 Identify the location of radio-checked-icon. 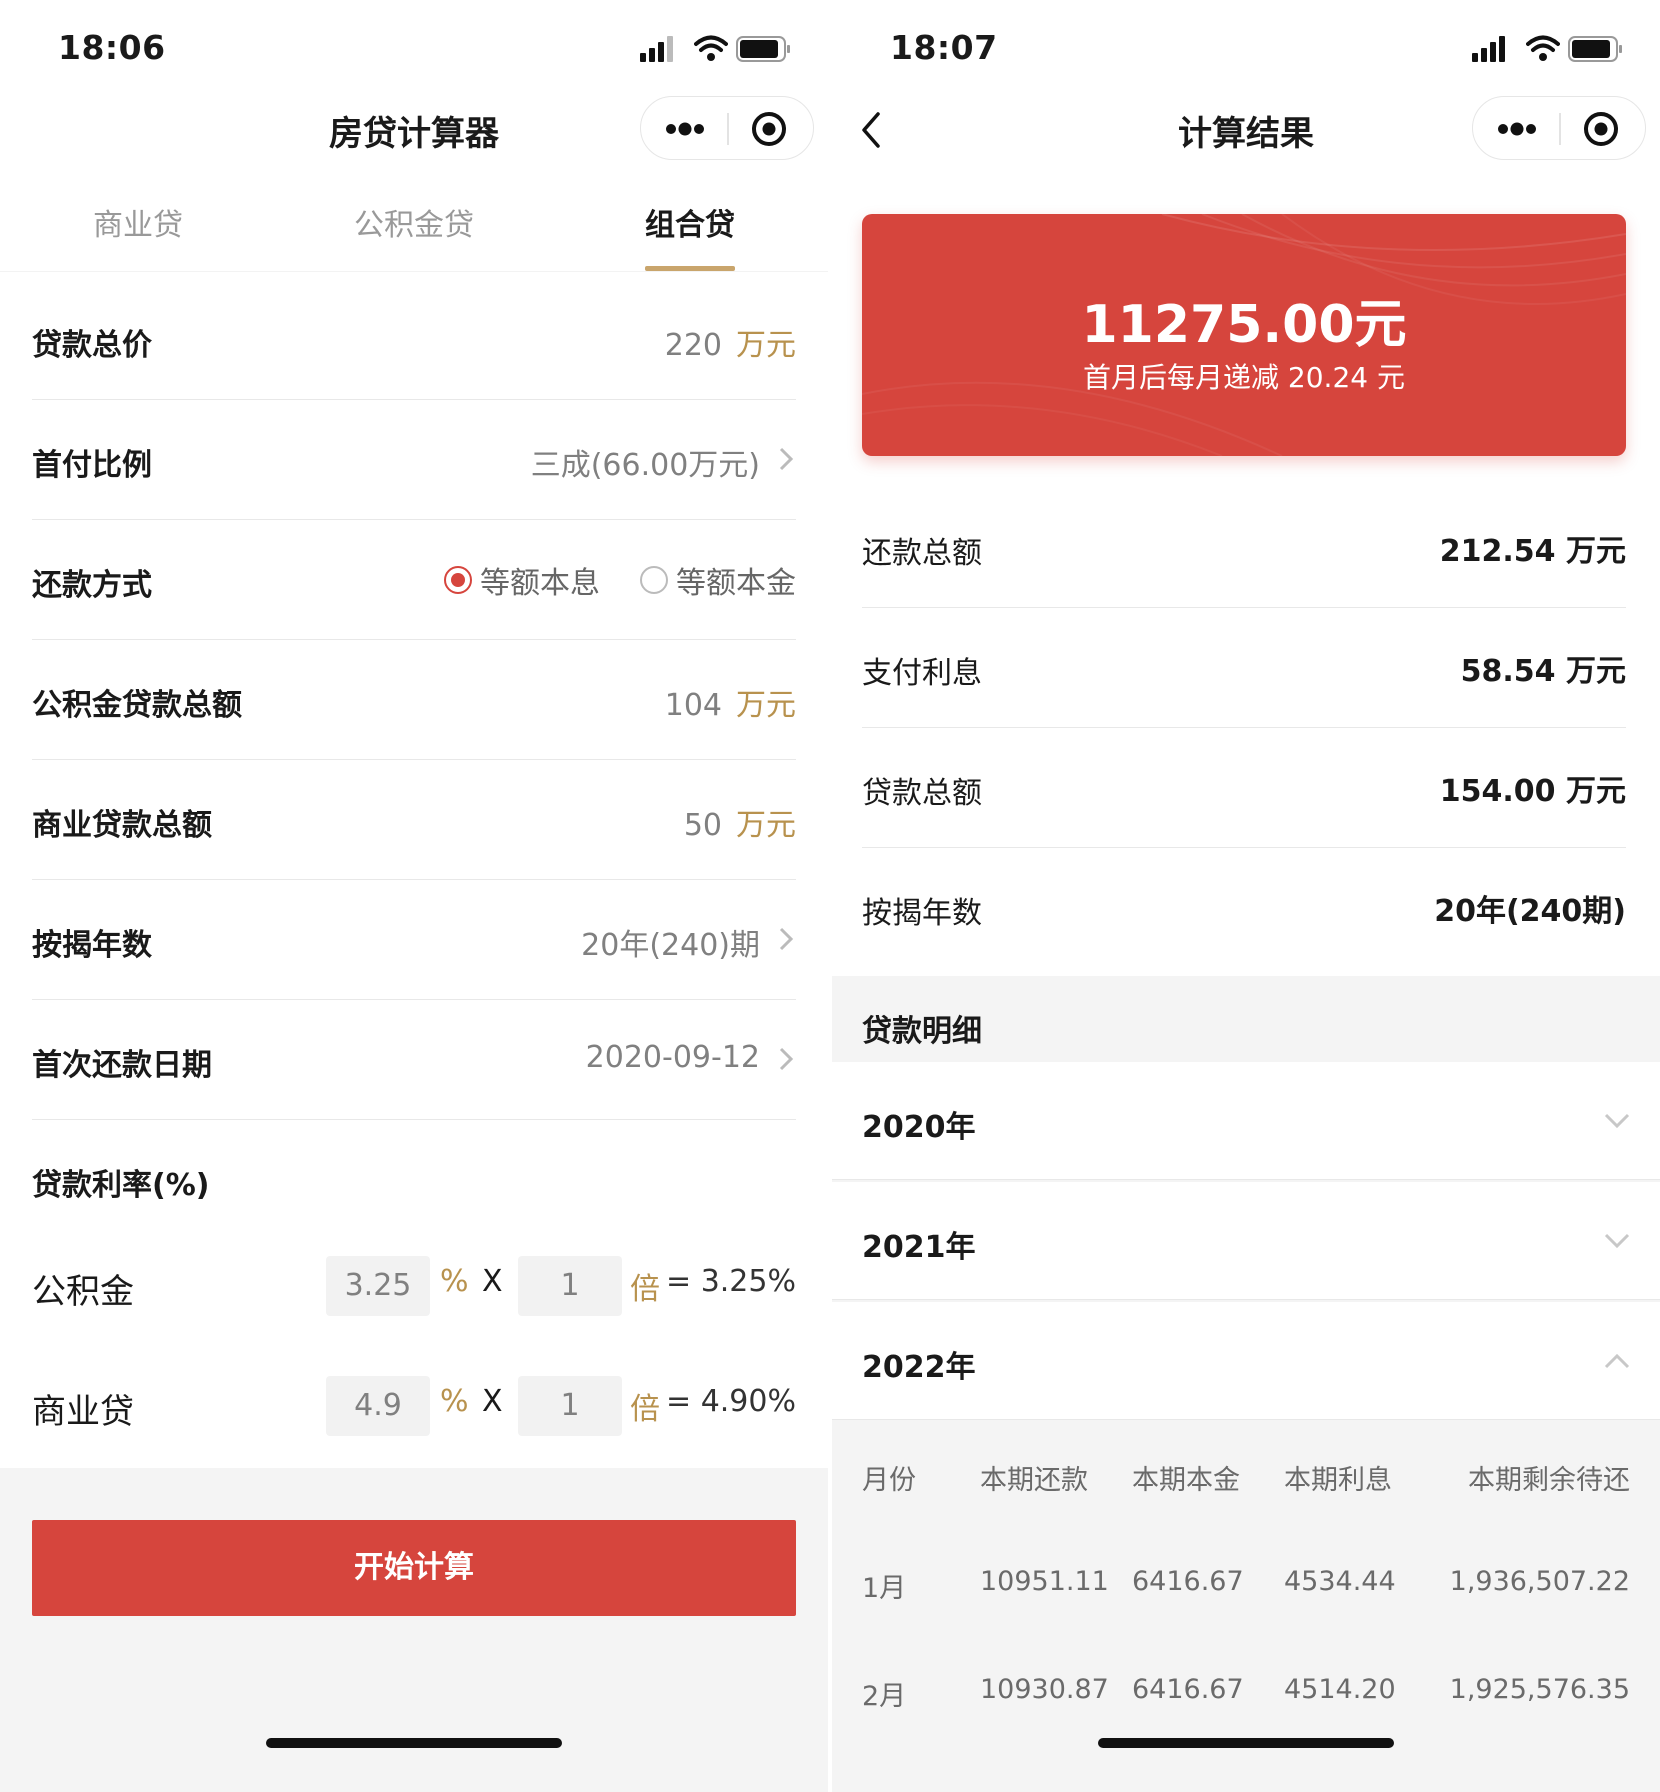
(458, 580).